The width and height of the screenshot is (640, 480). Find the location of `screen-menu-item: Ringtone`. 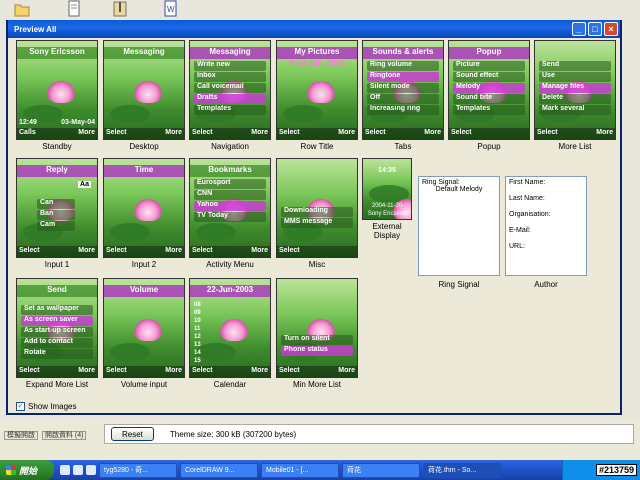

screen-menu-item: Ringtone is located at coordinates (403, 77).